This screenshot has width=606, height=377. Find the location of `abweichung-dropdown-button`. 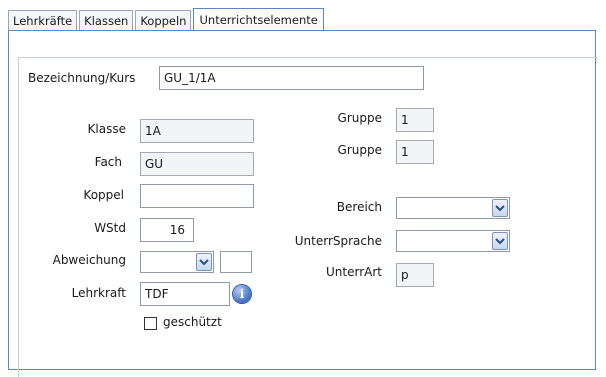

abweichung-dropdown-button is located at coordinates (204, 262).